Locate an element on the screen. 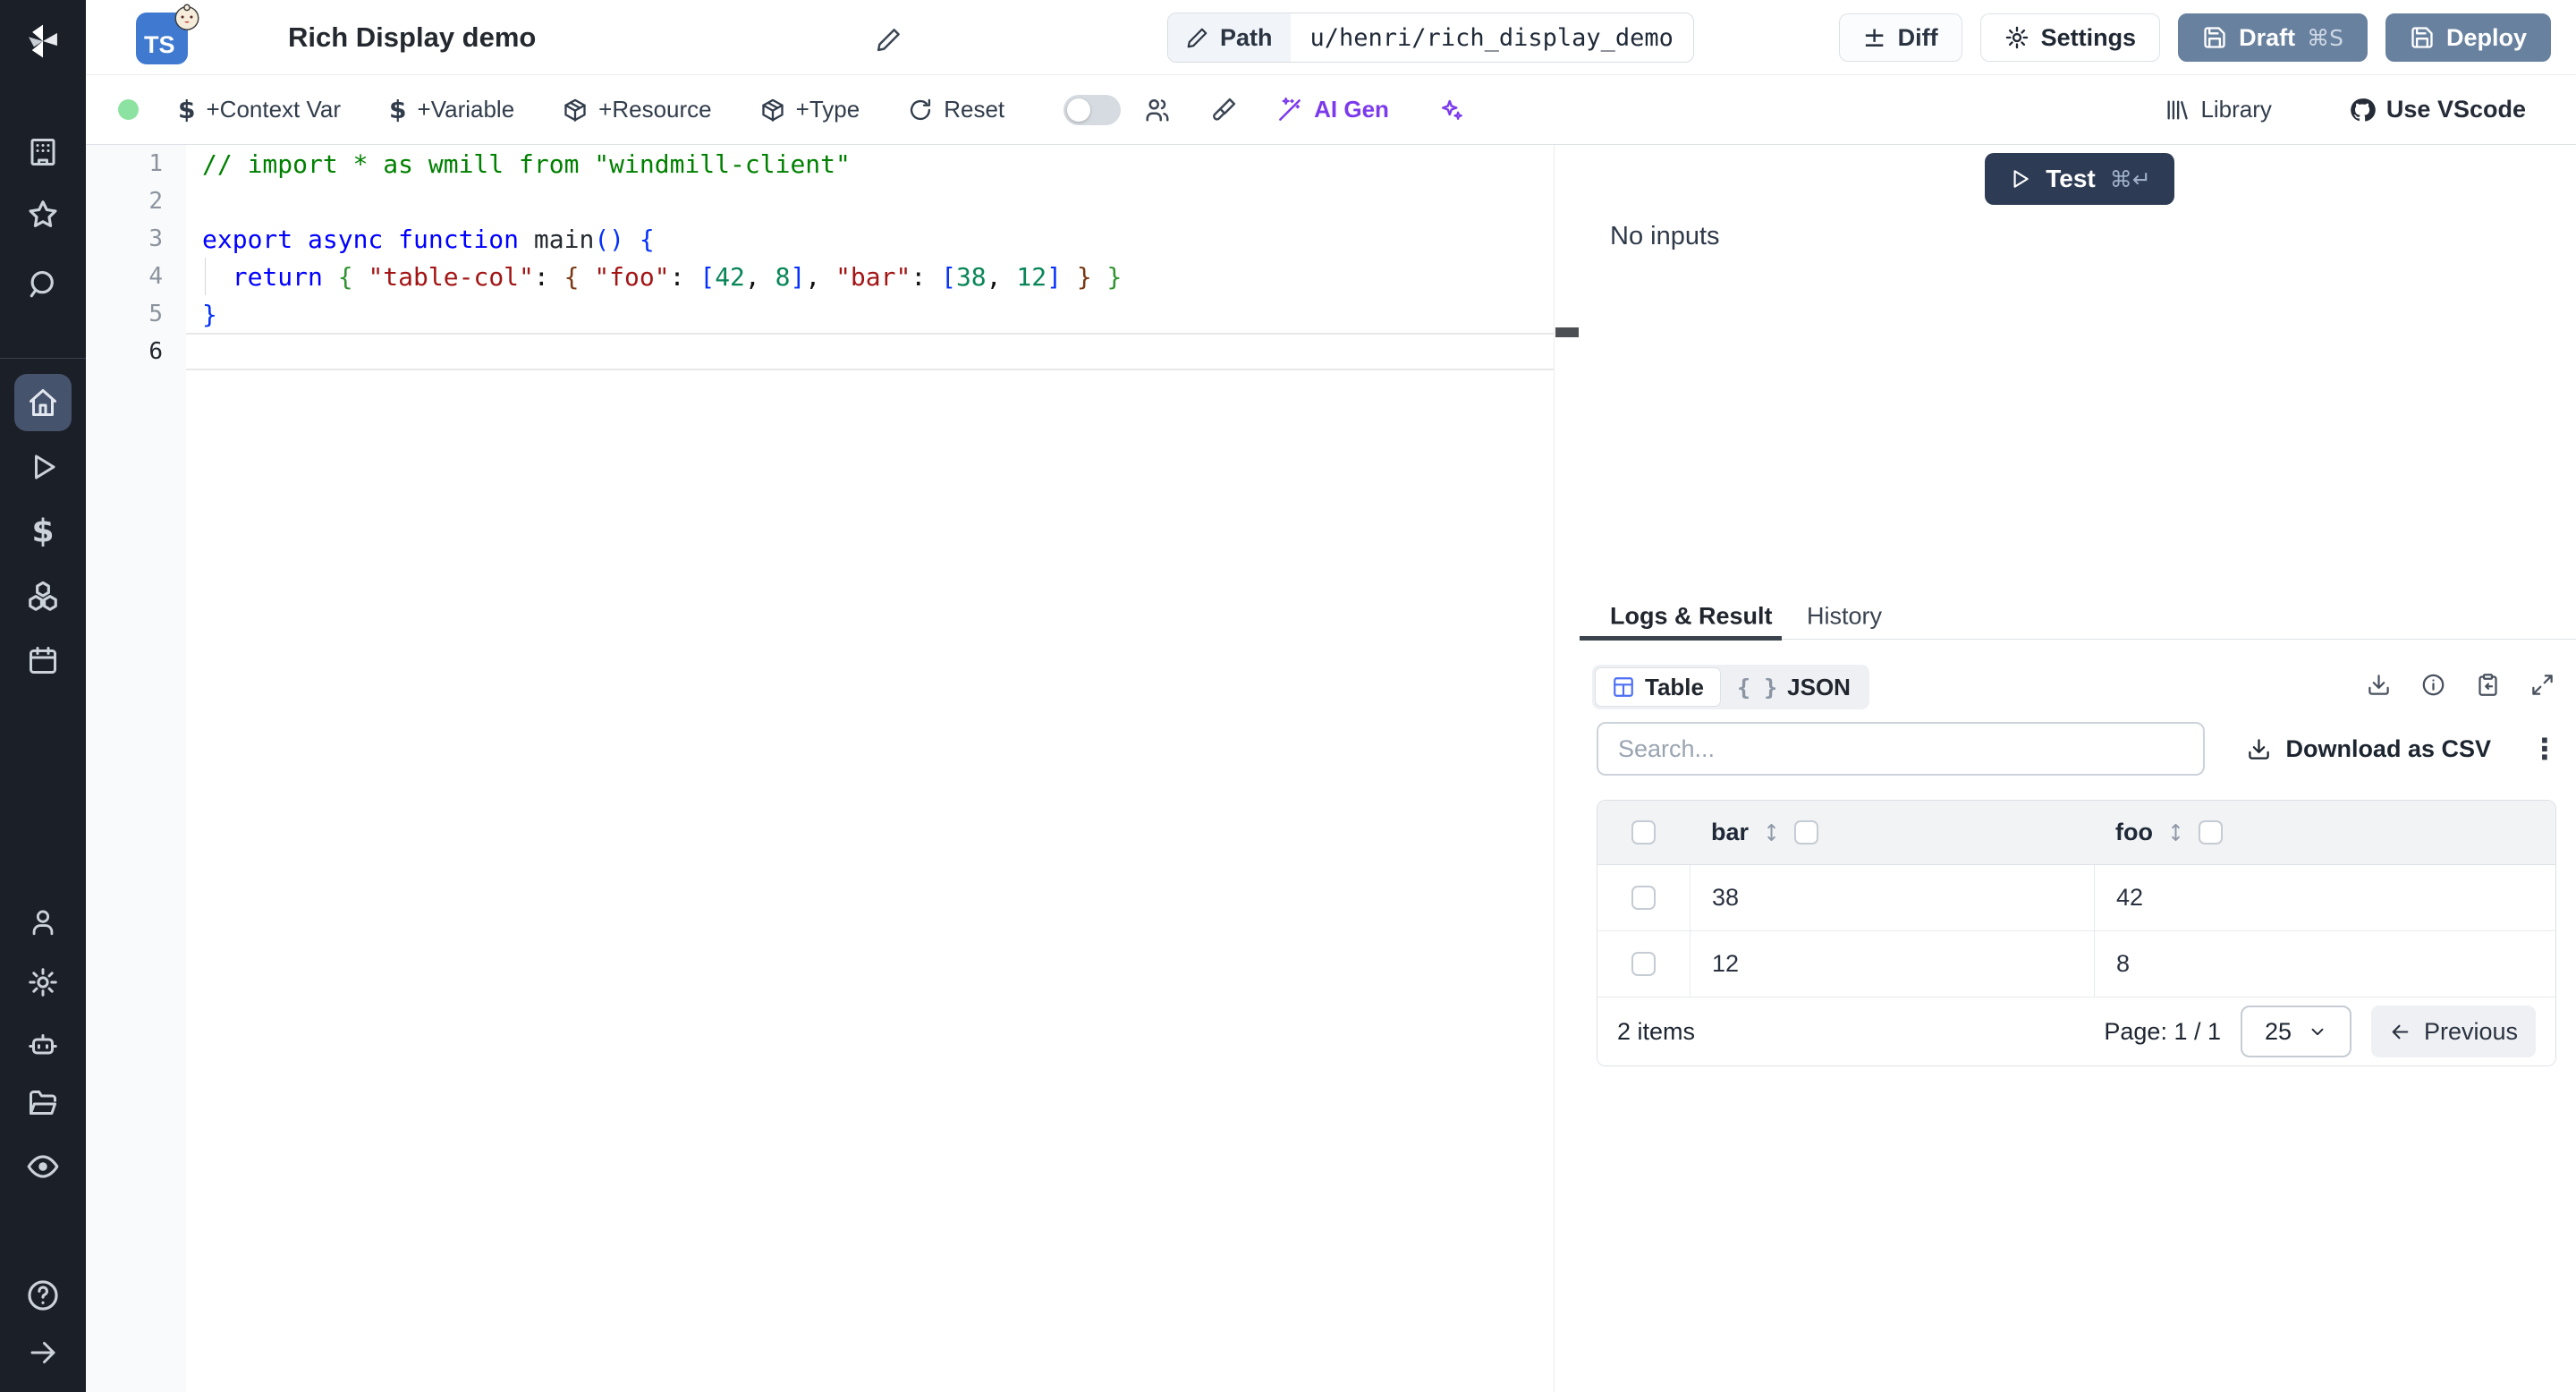 Image resolution: width=2576 pixels, height=1392 pixels. clipboard-copy-icon is located at coordinates (2488, 685).